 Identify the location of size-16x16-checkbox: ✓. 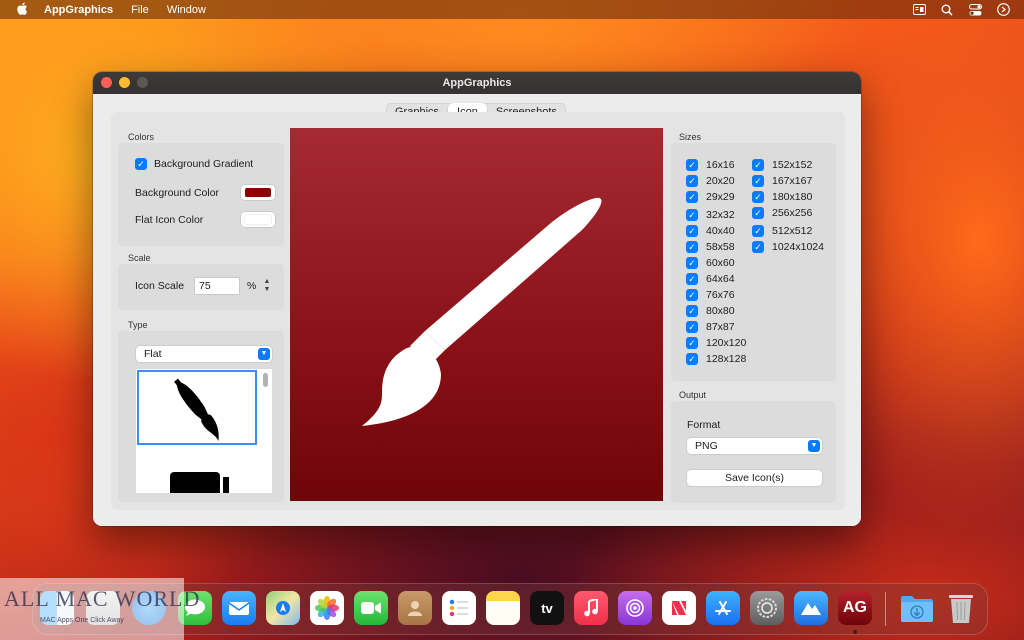
(692, 165).